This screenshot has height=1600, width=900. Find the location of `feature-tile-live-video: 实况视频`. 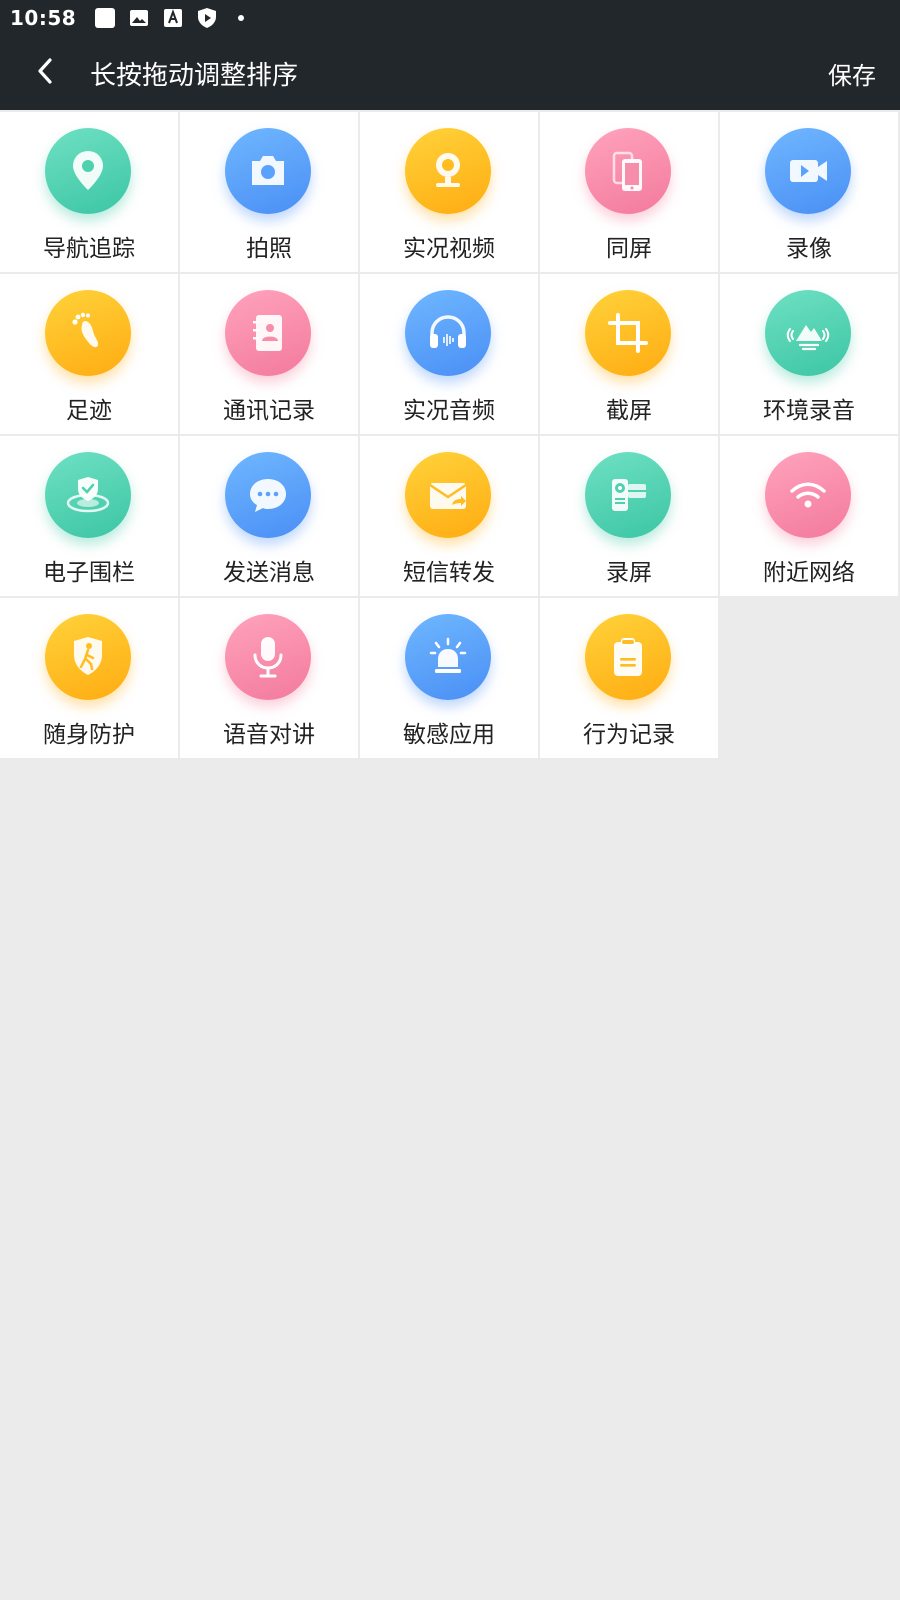

feature-tile-live-video: 实况视频 is located at coordinates (449, 192).